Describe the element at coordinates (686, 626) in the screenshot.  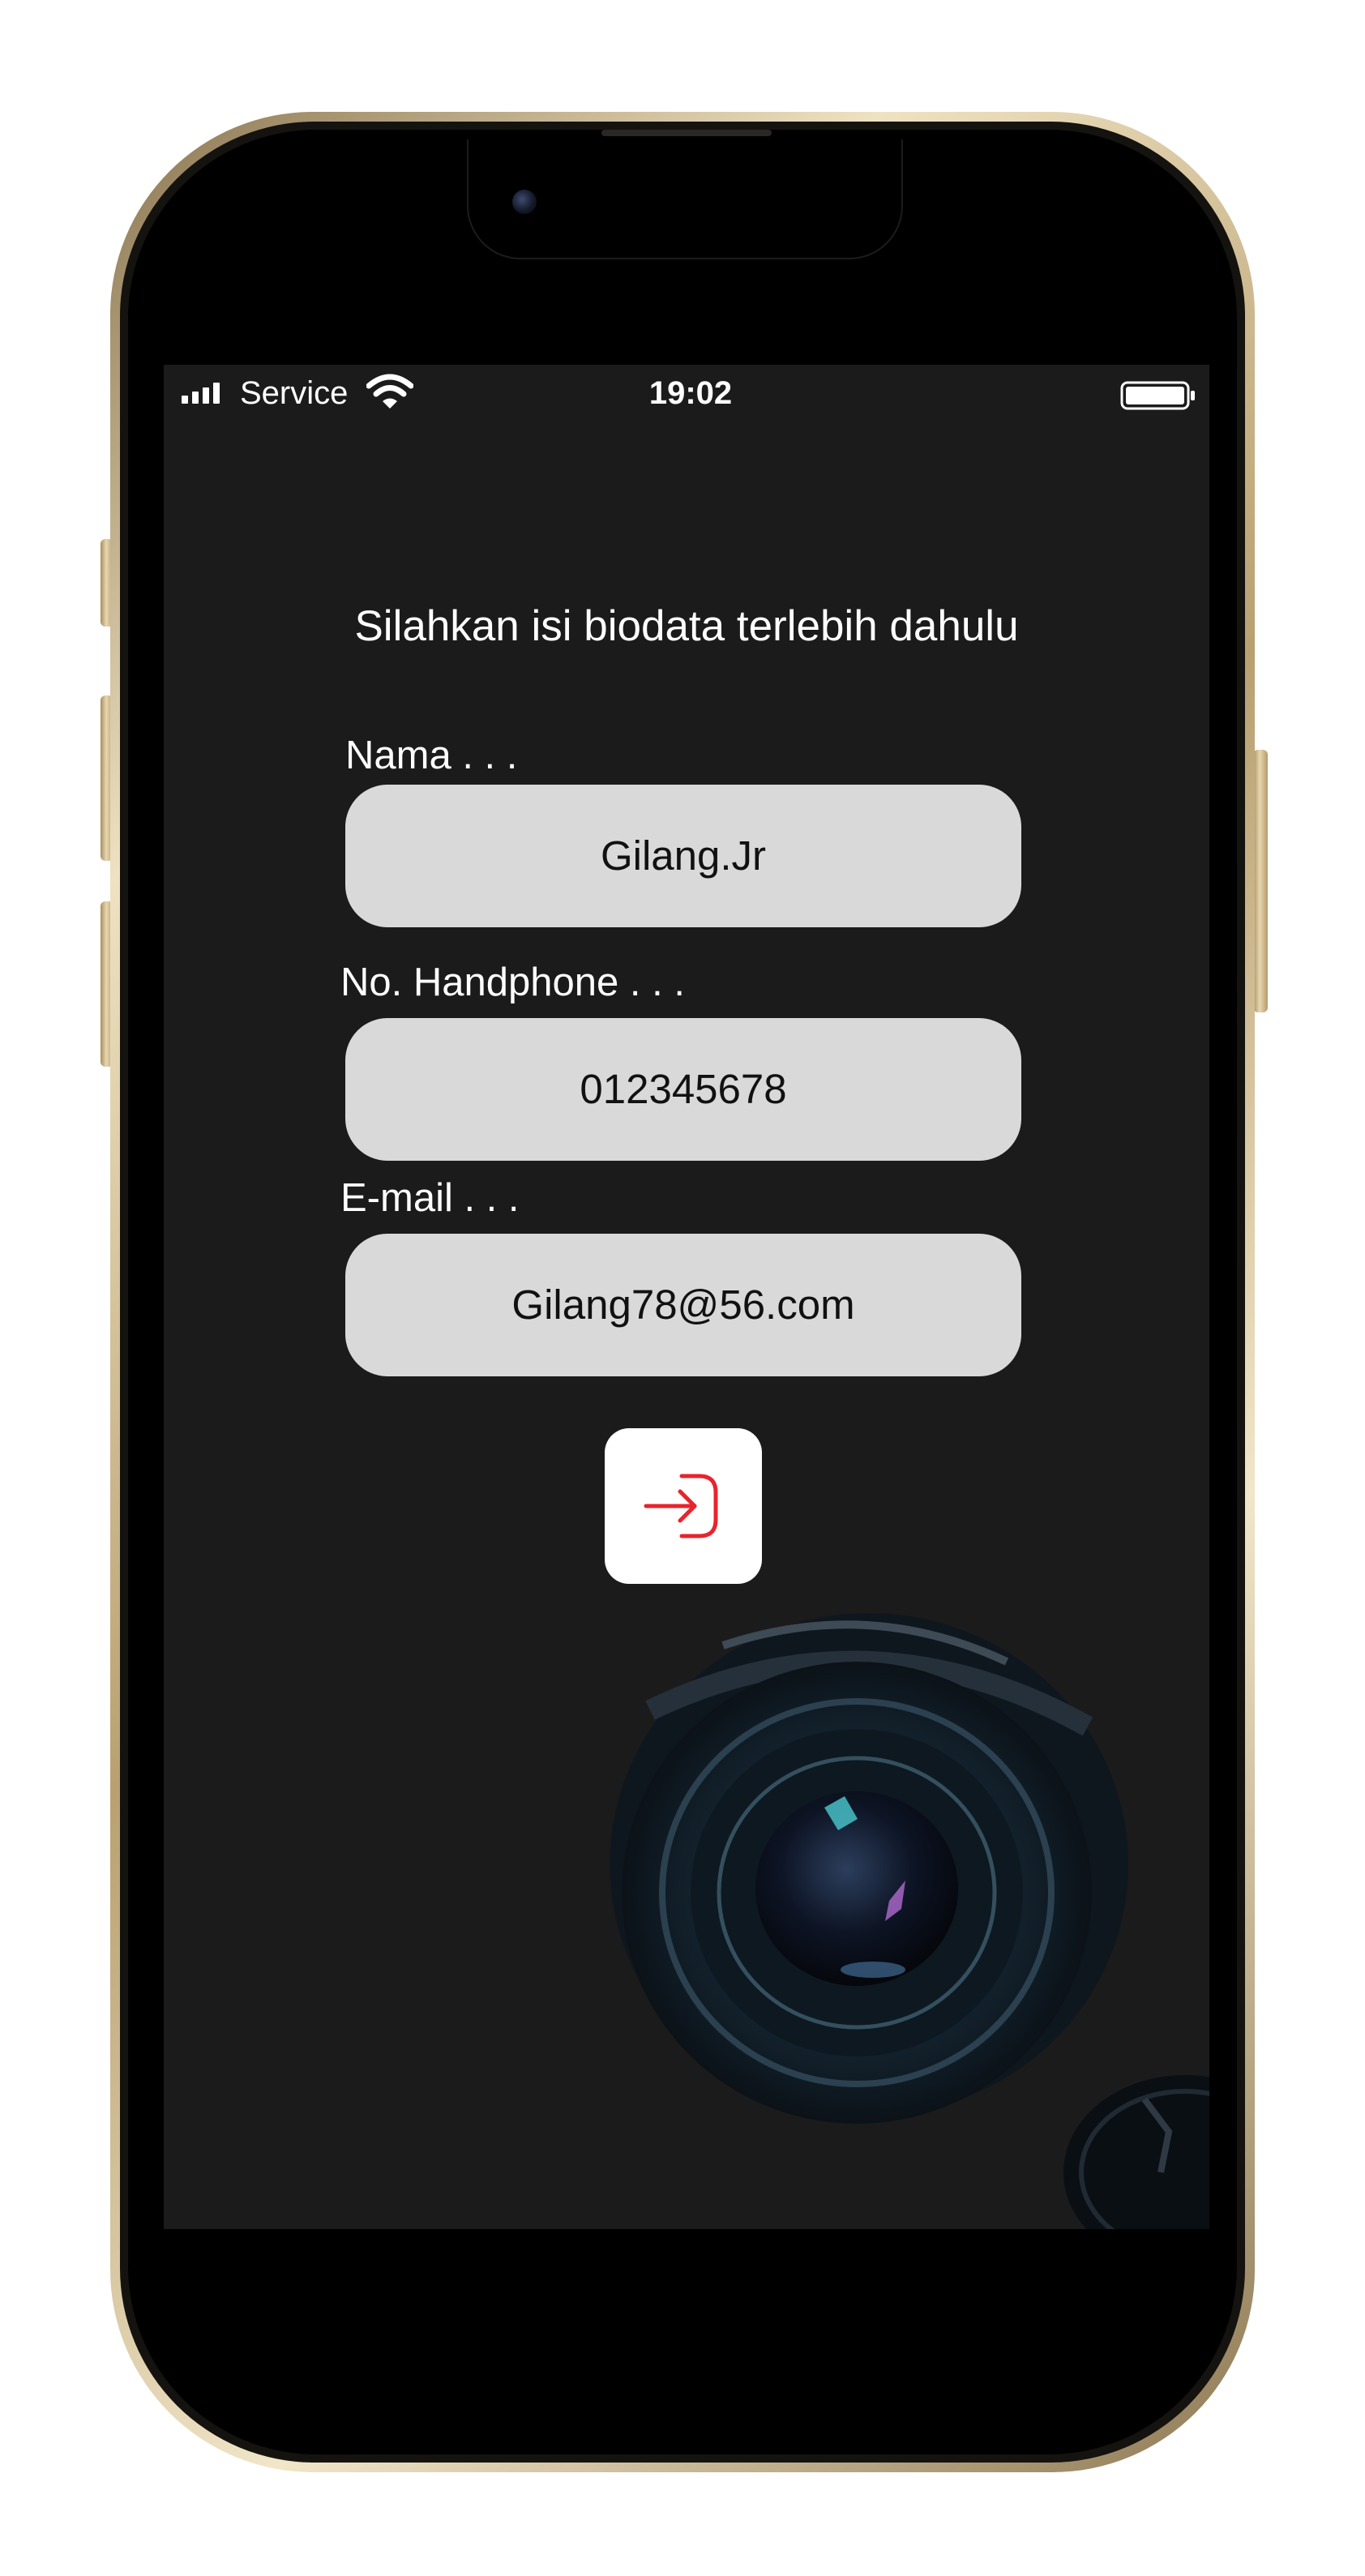
I see `form-prompt: Silahkan isi biodata terlebih dahulu` at that location.